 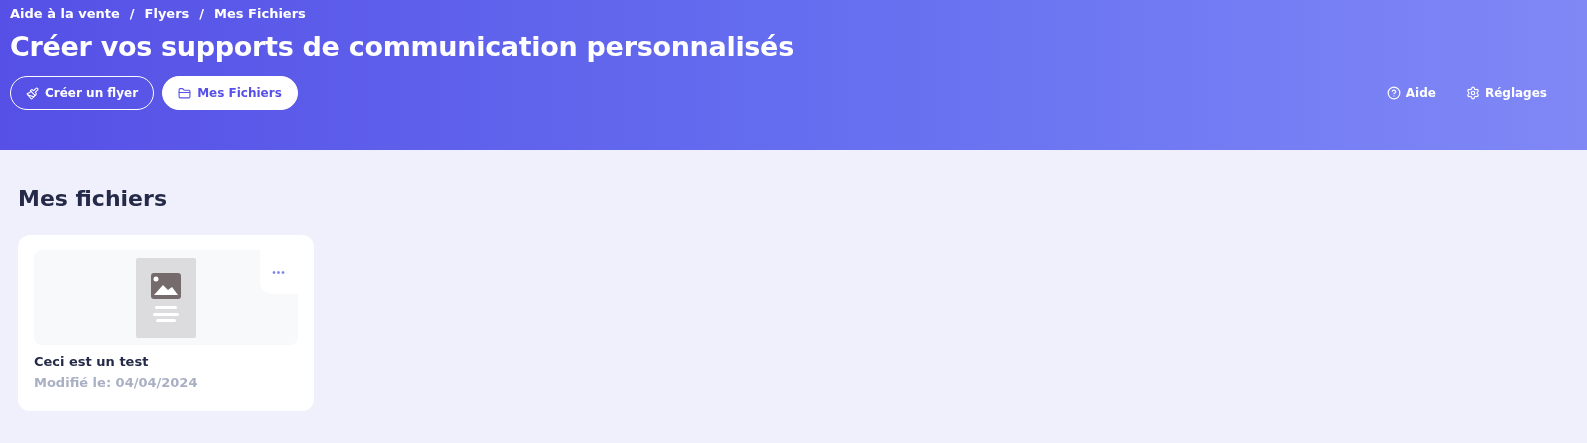 I want to click on folder-icon, so click(x=185, y=93).